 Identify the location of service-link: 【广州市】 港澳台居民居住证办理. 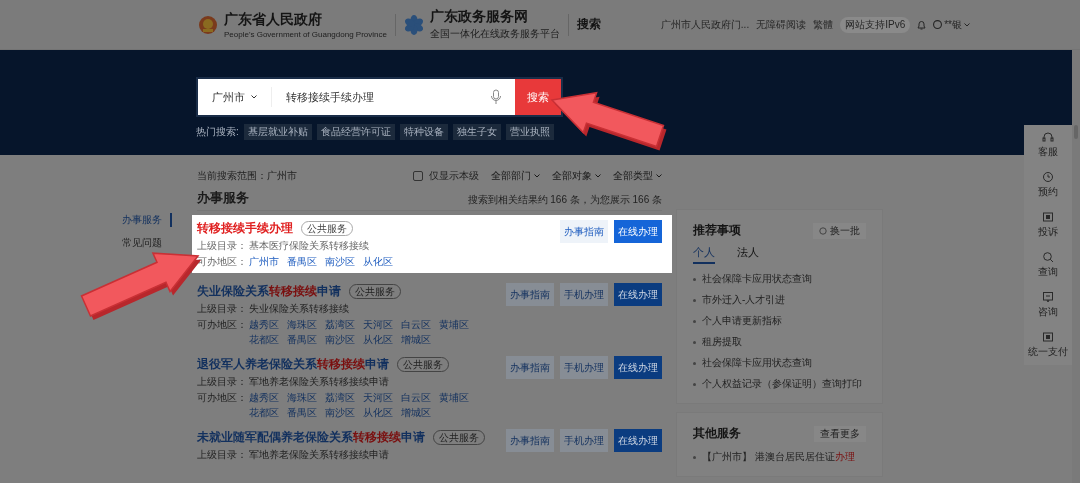
(778, 457).